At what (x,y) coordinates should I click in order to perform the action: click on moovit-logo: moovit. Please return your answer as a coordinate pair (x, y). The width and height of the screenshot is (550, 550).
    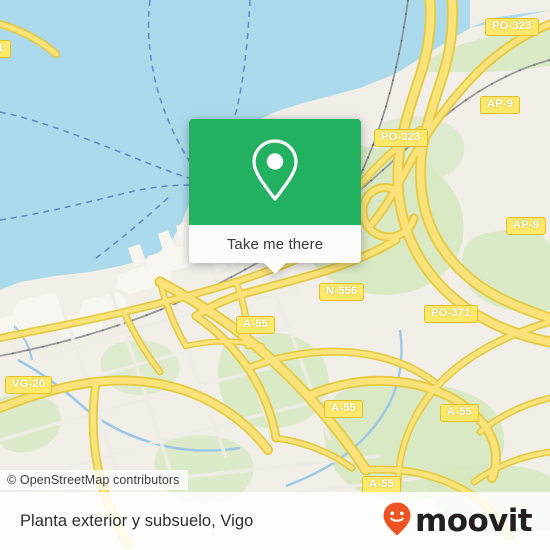
    Looking at the image, I should click on (457, 521).